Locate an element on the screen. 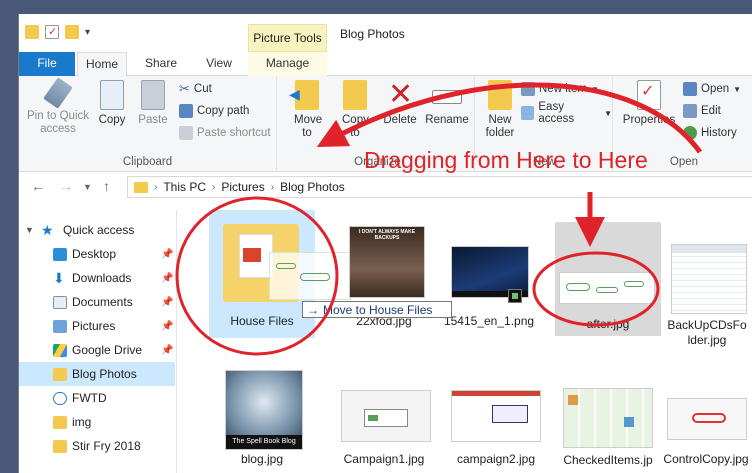 The image size is (752, 473). tab-share: Share is located at coordinates (161, 64).